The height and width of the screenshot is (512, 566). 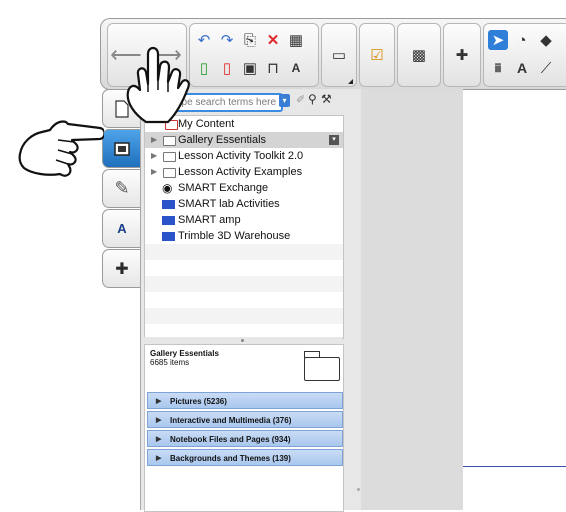 What do you see at coordinates (184, 353) in the screenshot?
I see `details-title: Gallery Essentials` at bounding box center [184, 353].